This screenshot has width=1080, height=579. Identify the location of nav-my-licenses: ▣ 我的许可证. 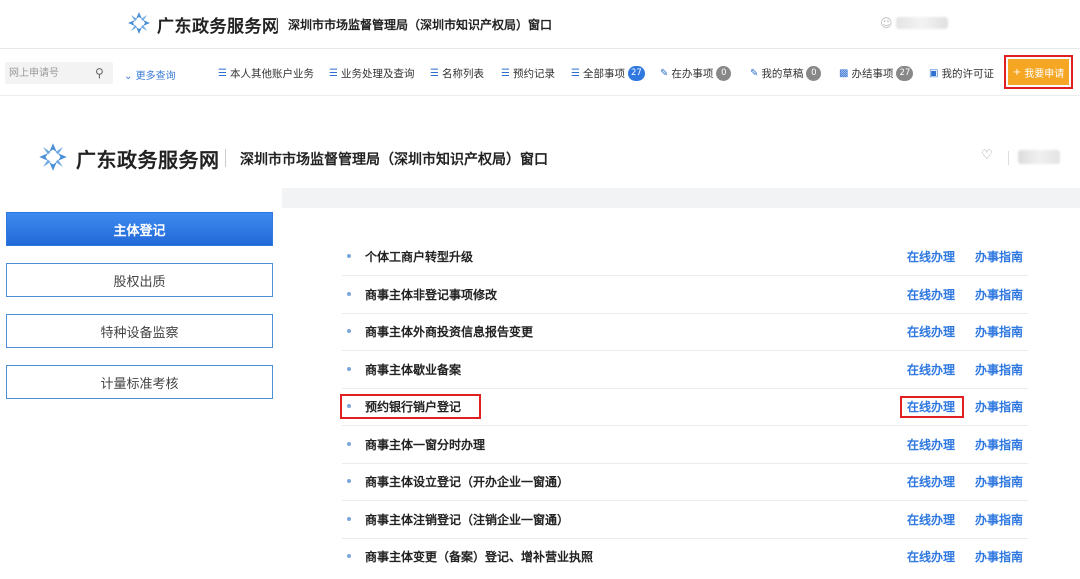
(961, 73).